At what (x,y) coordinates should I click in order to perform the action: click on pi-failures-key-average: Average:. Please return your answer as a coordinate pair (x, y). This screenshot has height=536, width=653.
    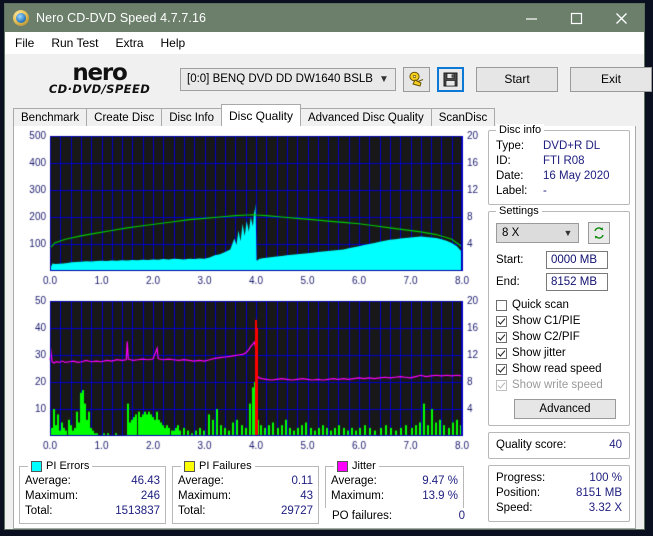
    Looking at the image, I should click on (201, 481).